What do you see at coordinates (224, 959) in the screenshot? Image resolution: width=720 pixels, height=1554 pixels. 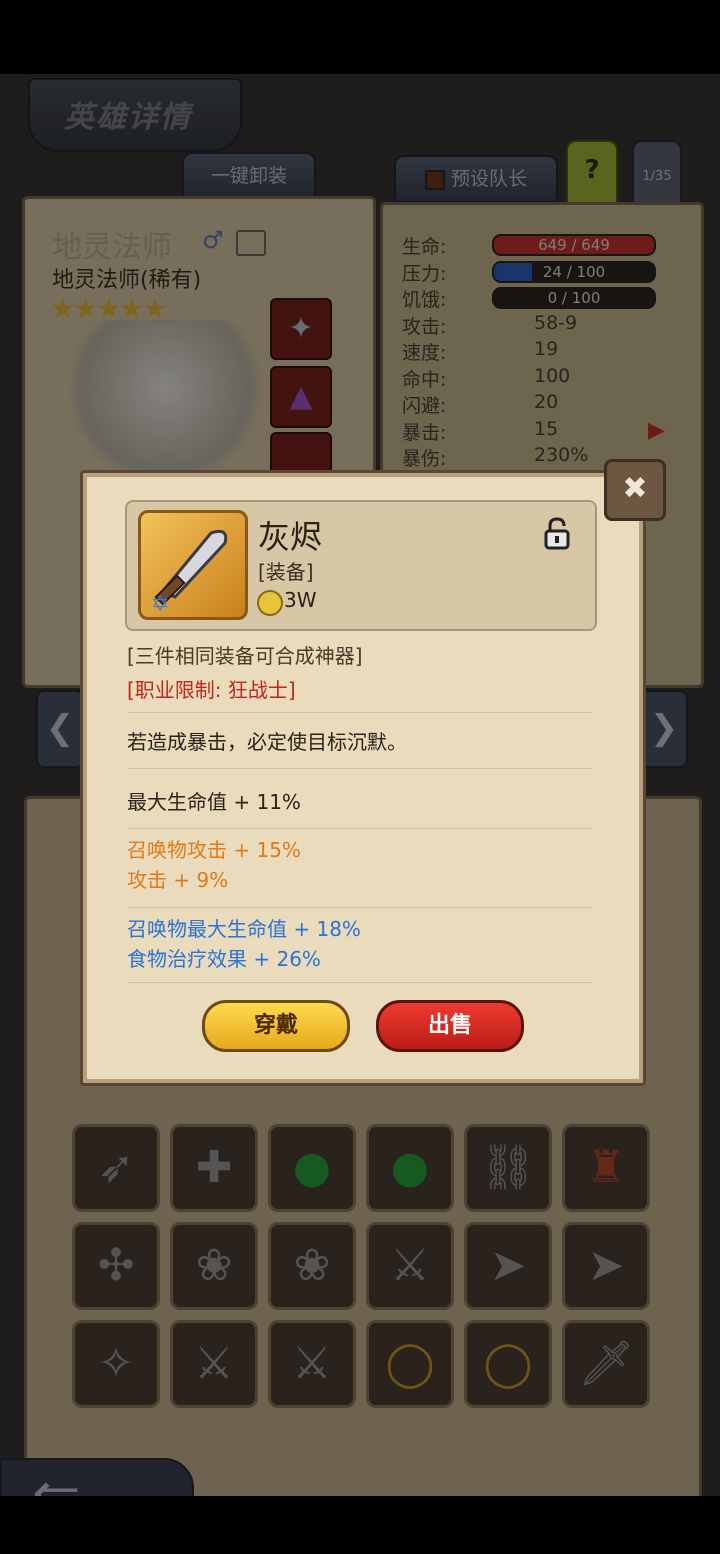 I see `item-effect-line: 食物治疗效果 + 26%` at bounding box center [224, 959].